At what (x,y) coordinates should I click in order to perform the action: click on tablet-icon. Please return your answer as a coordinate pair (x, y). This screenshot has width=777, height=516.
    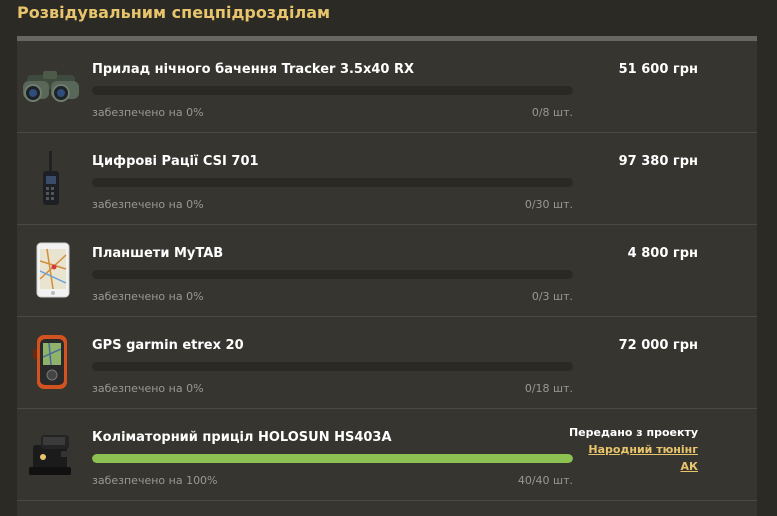
    Looking at the image, I should click on (52, 270).